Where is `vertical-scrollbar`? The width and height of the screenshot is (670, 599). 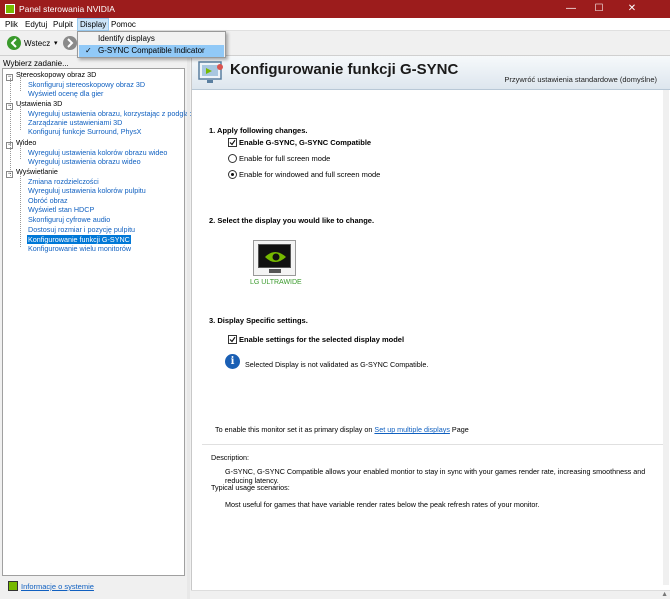
vertical-scrollbar is located at coordinates (666, 337).